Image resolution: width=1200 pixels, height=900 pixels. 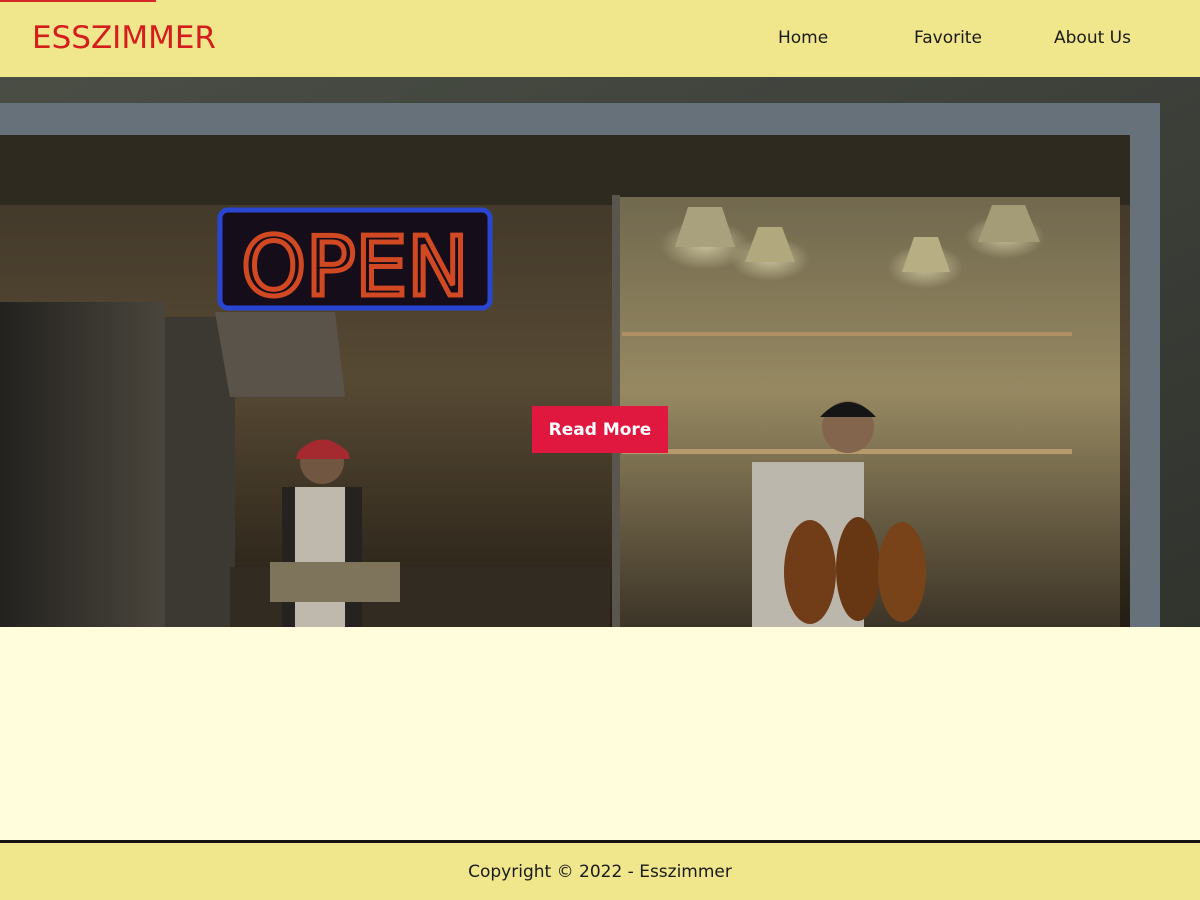 I want to click on copyright-text: Copyright © 2022 - Esszimmer, so click(x=600, y=872).